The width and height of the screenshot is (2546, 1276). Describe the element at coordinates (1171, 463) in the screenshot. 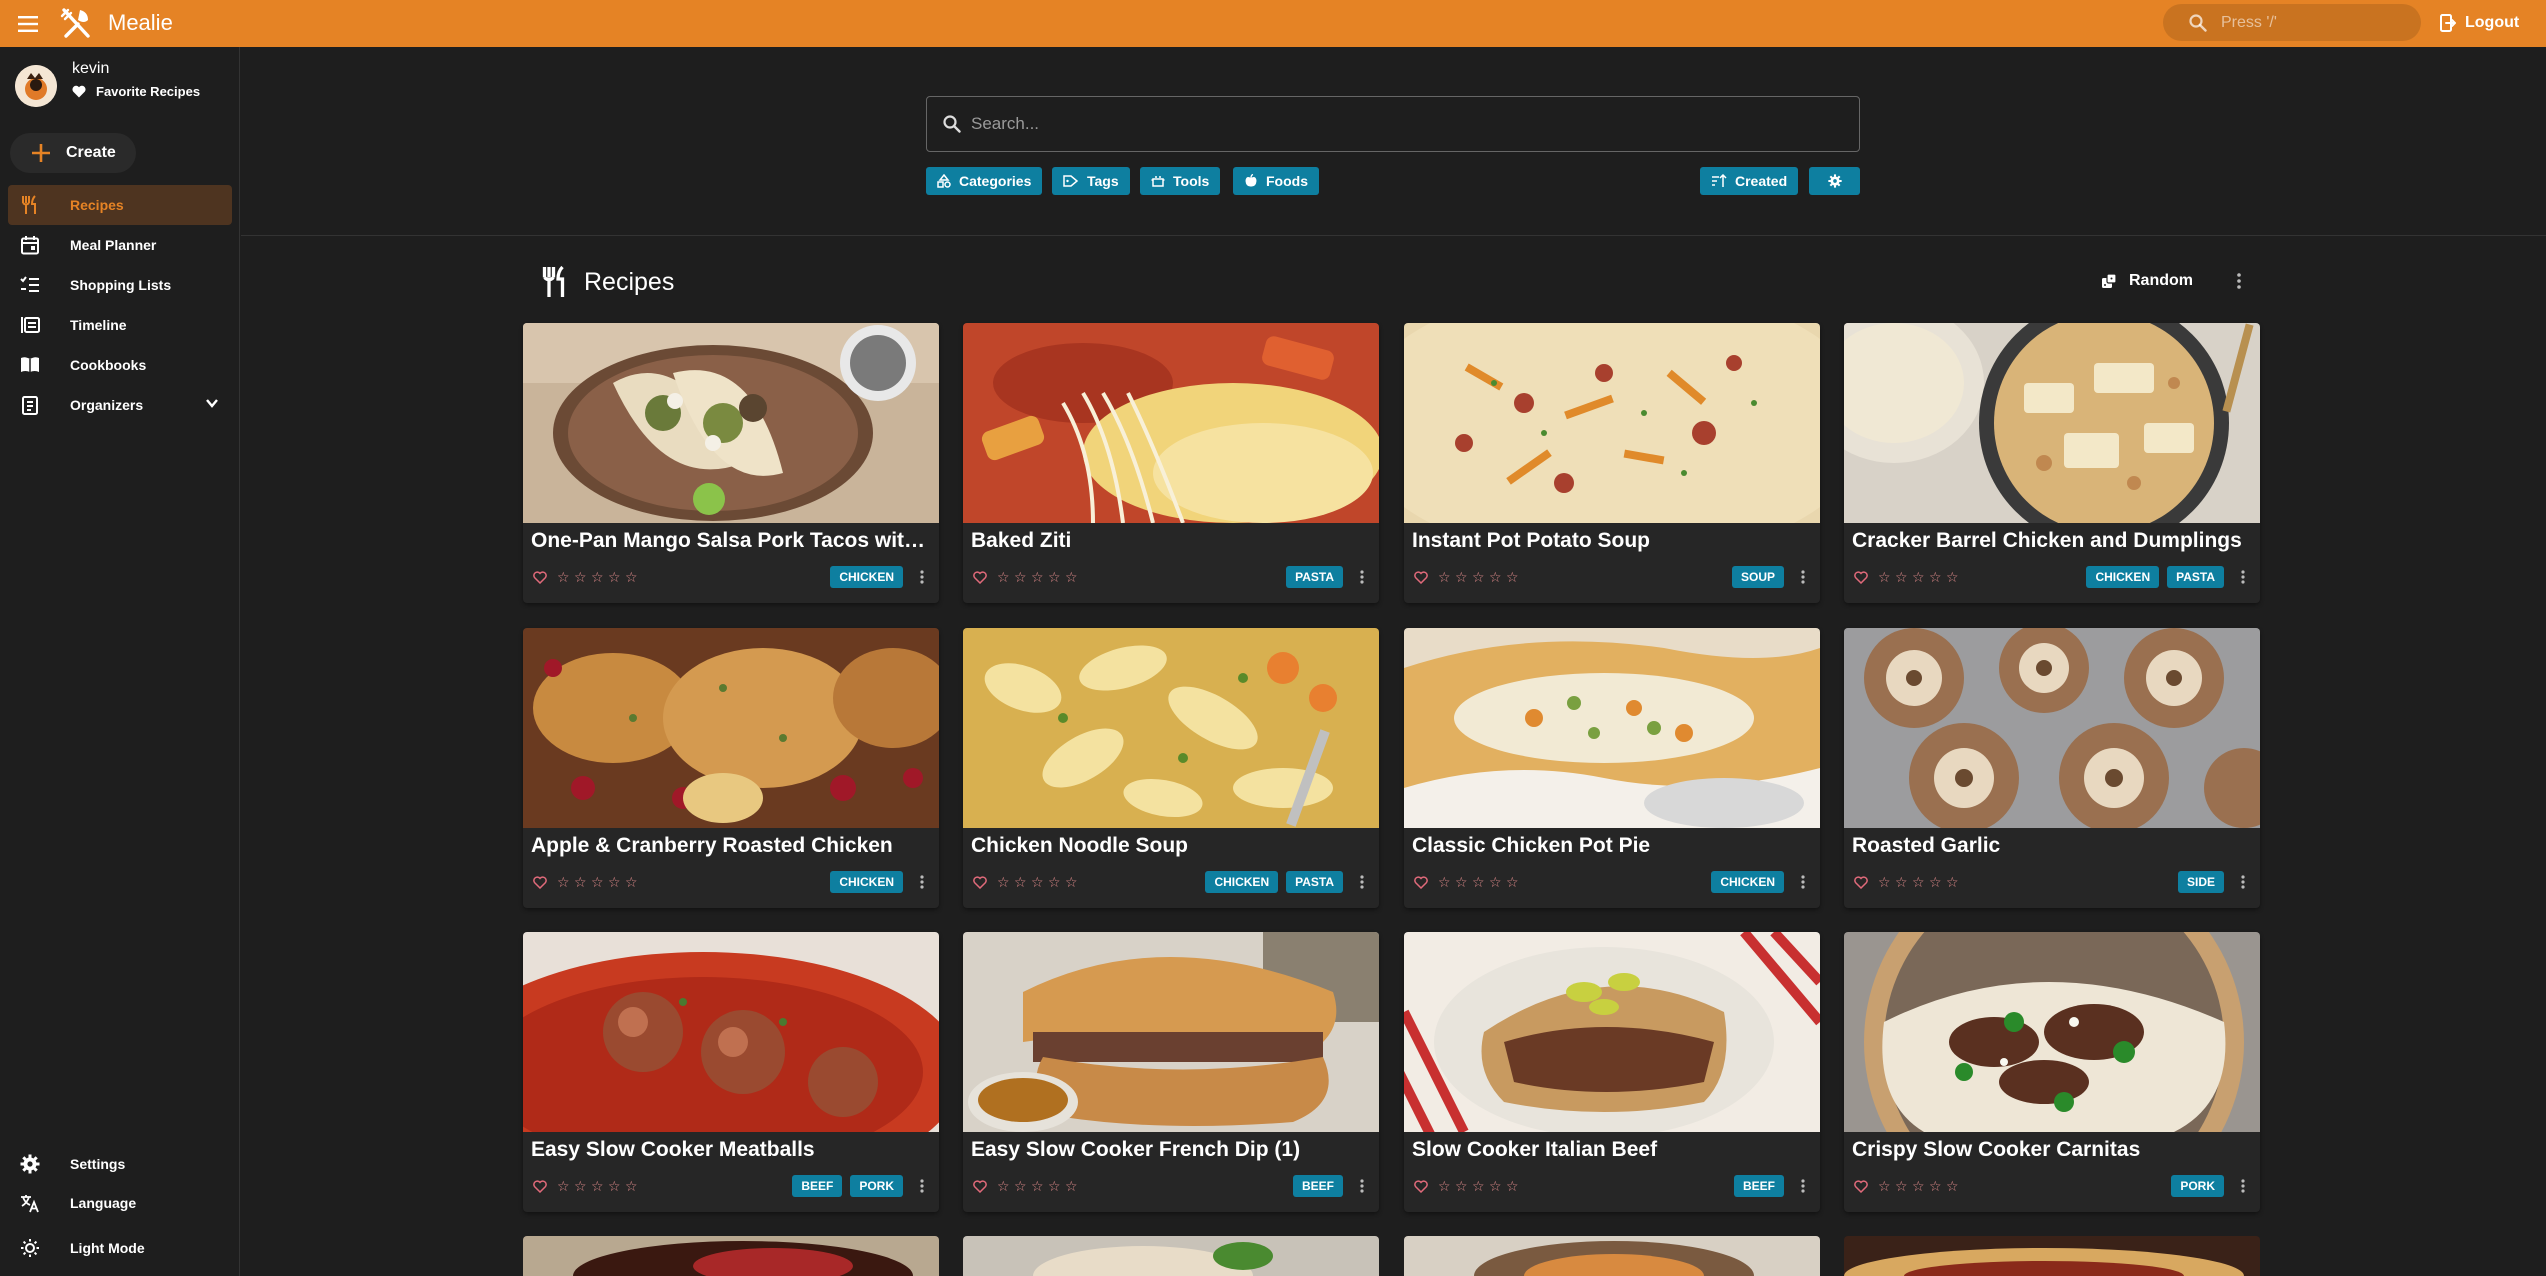

I see `recipe-card: Baked Ziti ☆ ☆ ☆ ☆ ☆ PASTA` at that location.